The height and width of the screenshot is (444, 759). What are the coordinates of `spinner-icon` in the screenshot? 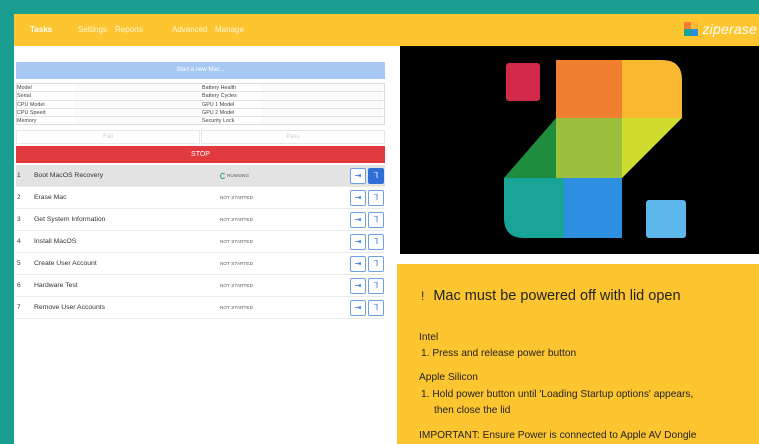 It's located at (223, 176).